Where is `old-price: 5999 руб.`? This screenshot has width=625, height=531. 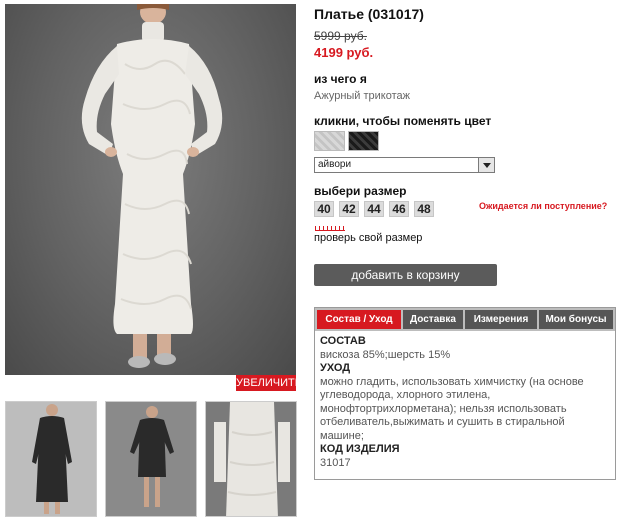
old-price: 5999 руб. is located at coordinates (340, 36).